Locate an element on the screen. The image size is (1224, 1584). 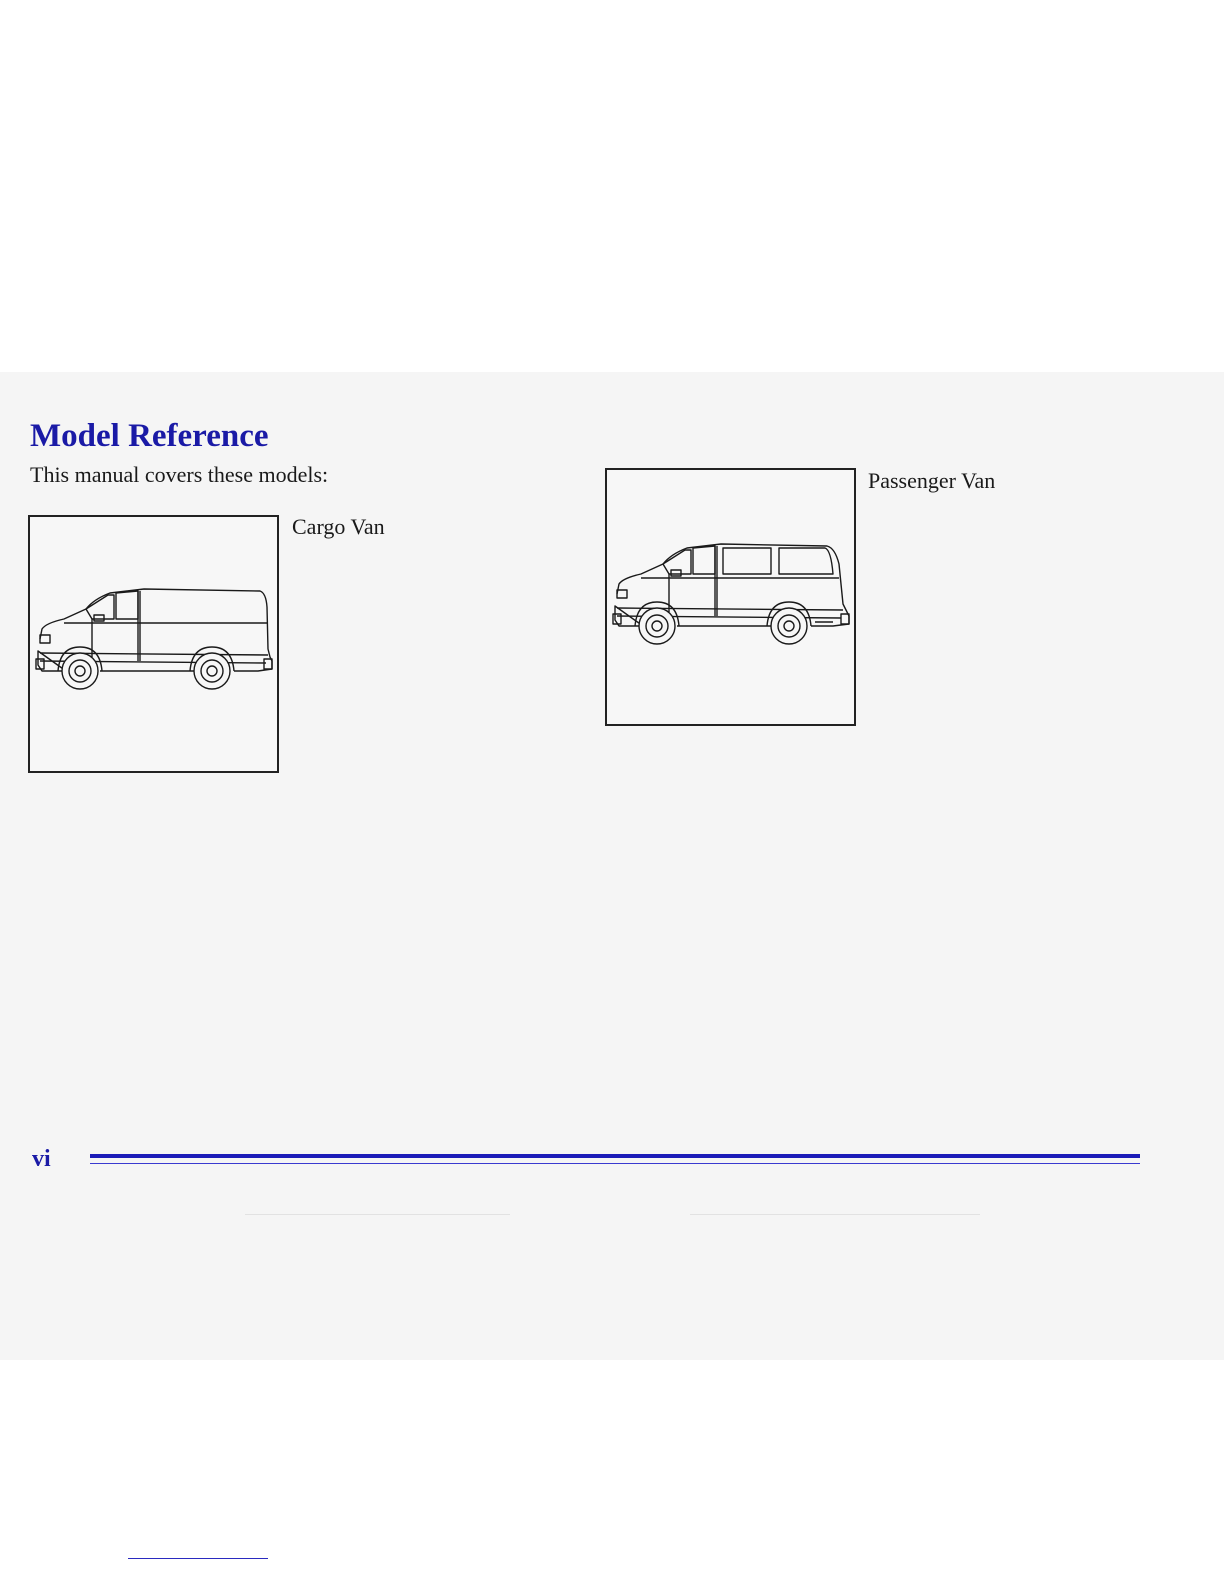
cargo-van-figure is located at coordinates (153, 644).